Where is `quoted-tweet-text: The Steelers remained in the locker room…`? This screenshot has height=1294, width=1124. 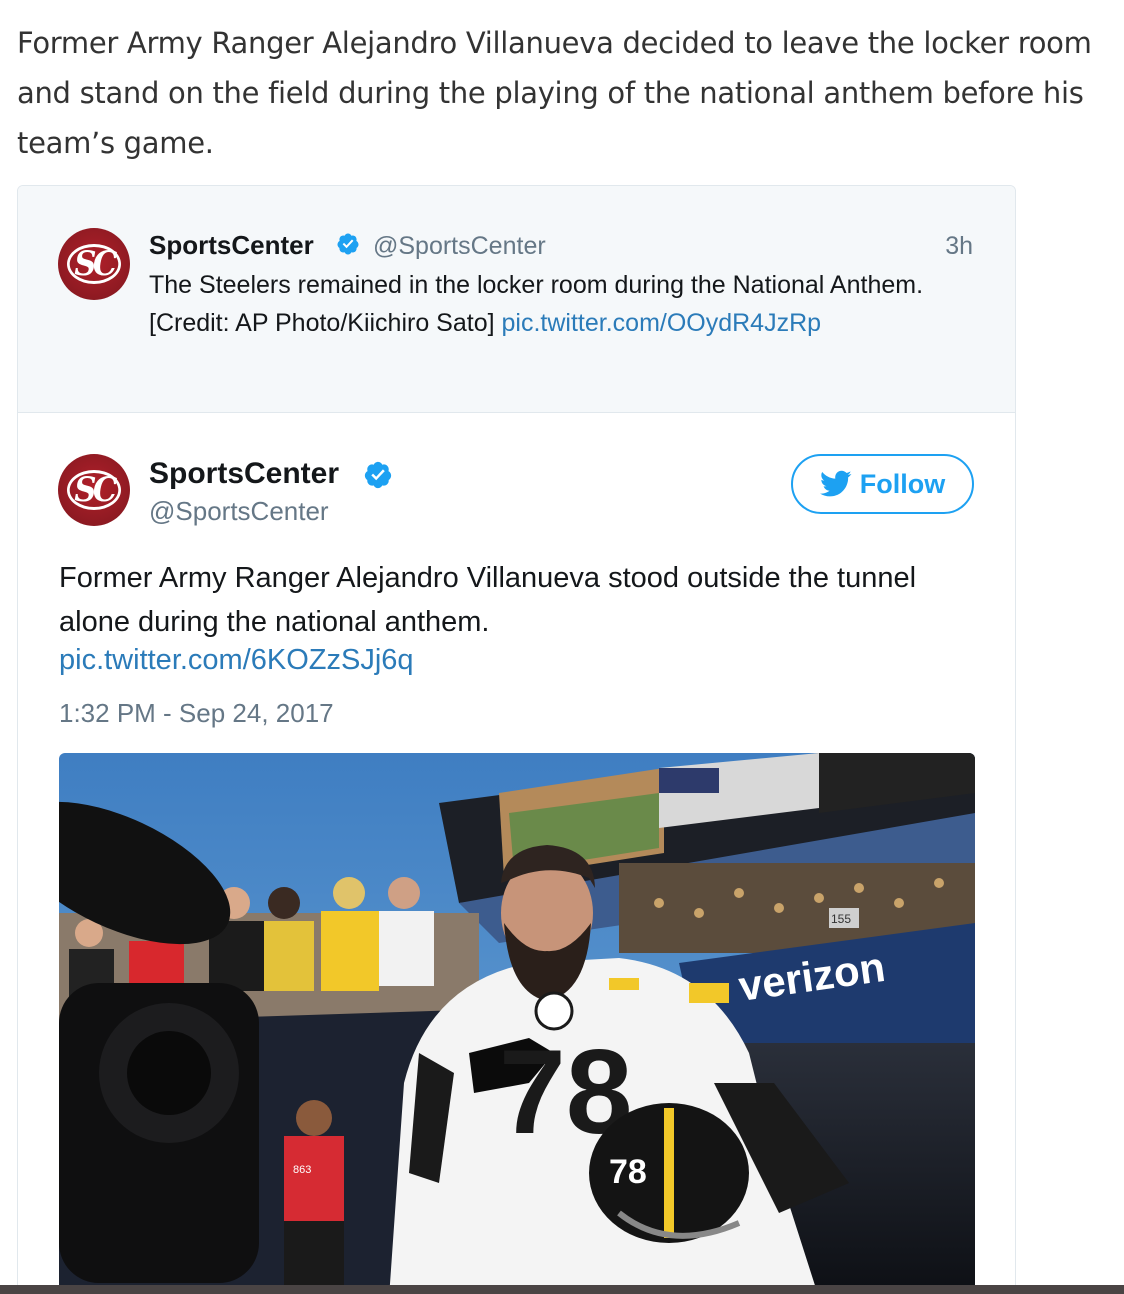 quoted-tweet-text: The Steelers remained in the locker room… is located at coordinates (549, 304).